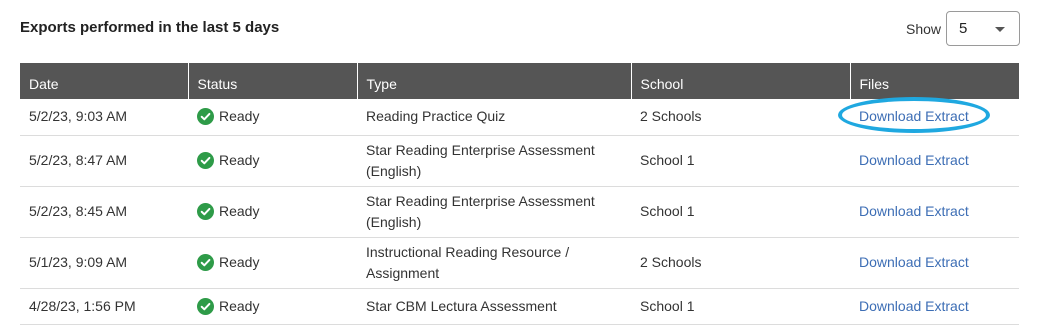  Describe the element at coordinates (493, 81) in the screenshot. I see `column-header-type: Type` at that location.